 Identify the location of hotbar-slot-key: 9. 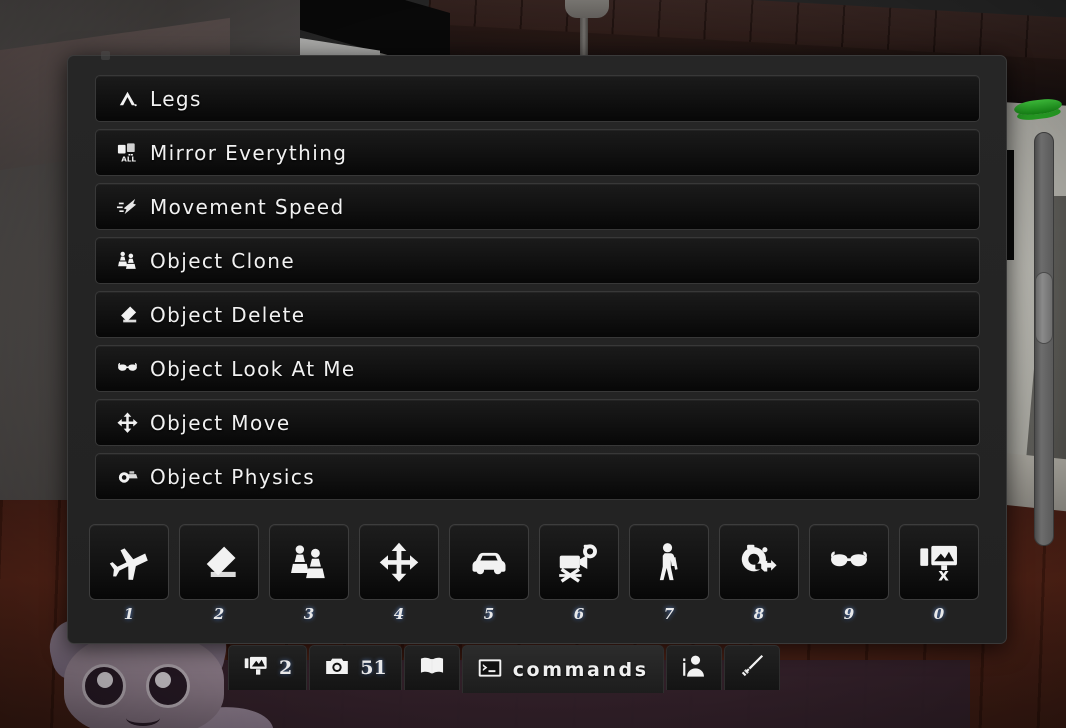
(849, 614).